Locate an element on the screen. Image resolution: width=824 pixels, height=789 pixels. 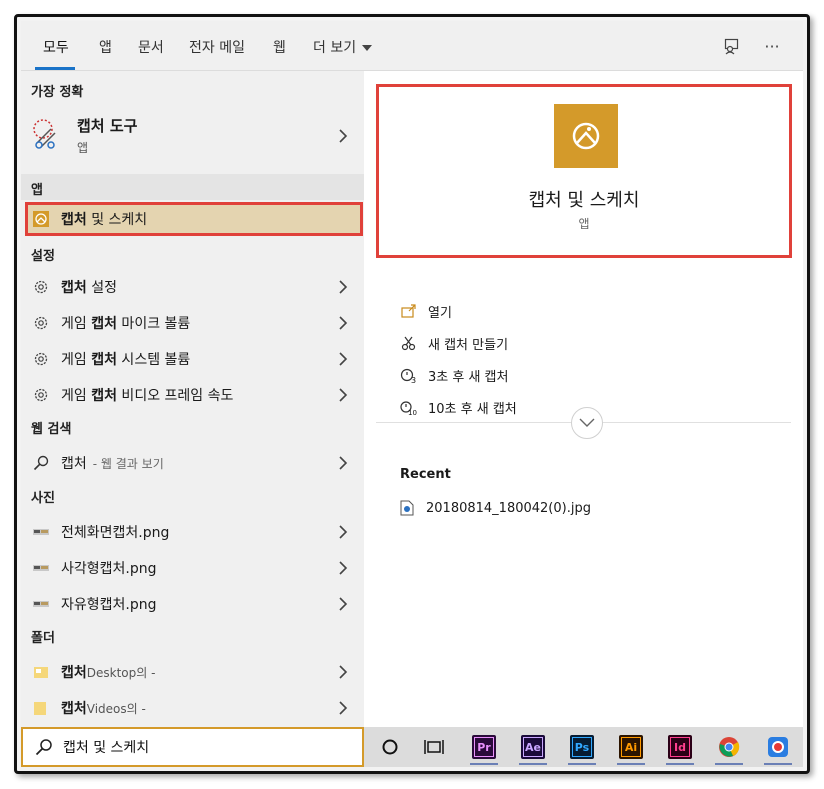
settings-item-label: 게임 캡처 시스템 볼륨 is located at coordinates (126, 360).